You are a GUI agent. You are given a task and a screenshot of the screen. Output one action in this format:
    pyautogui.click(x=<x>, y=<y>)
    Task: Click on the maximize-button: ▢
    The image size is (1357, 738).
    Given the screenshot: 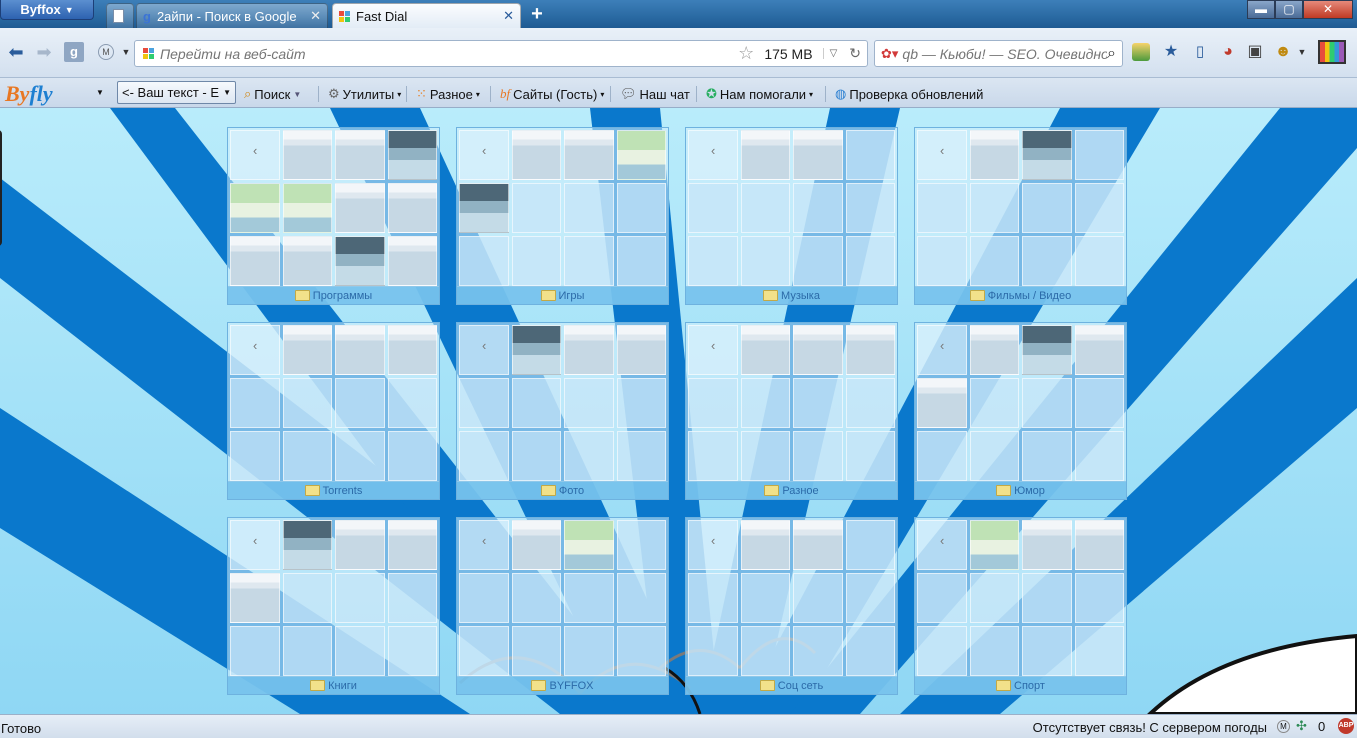 What is the action you would take?
    pyautogui.click(x=1289, y=9)
    